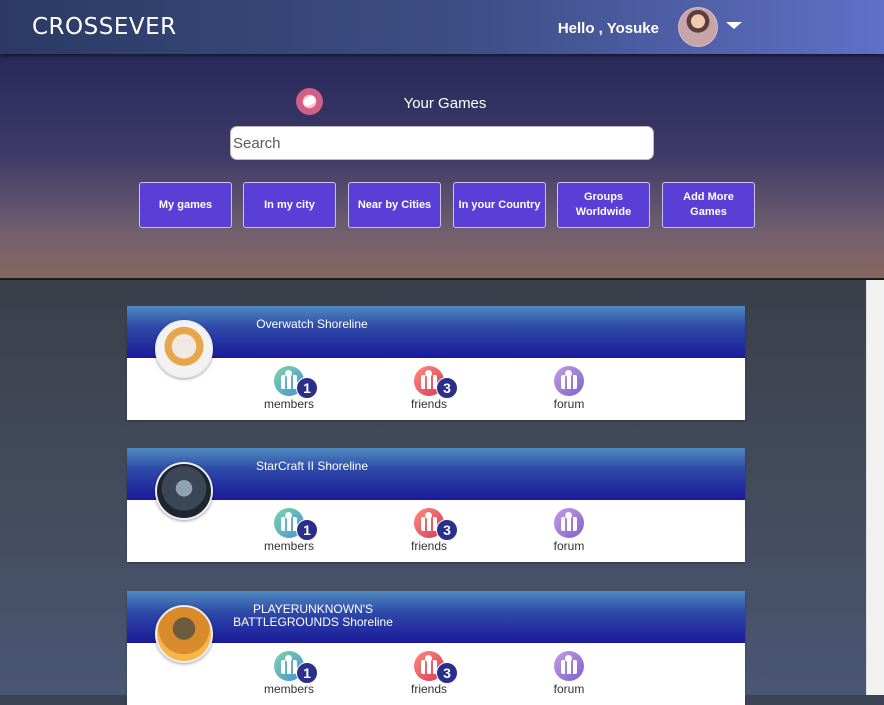 The height and width of the screenshot is (705, 884). What do you see at coordinates (184, 349) in the screenshot?
I see `game-logo-overwatch` at bounding box center [184, 349].